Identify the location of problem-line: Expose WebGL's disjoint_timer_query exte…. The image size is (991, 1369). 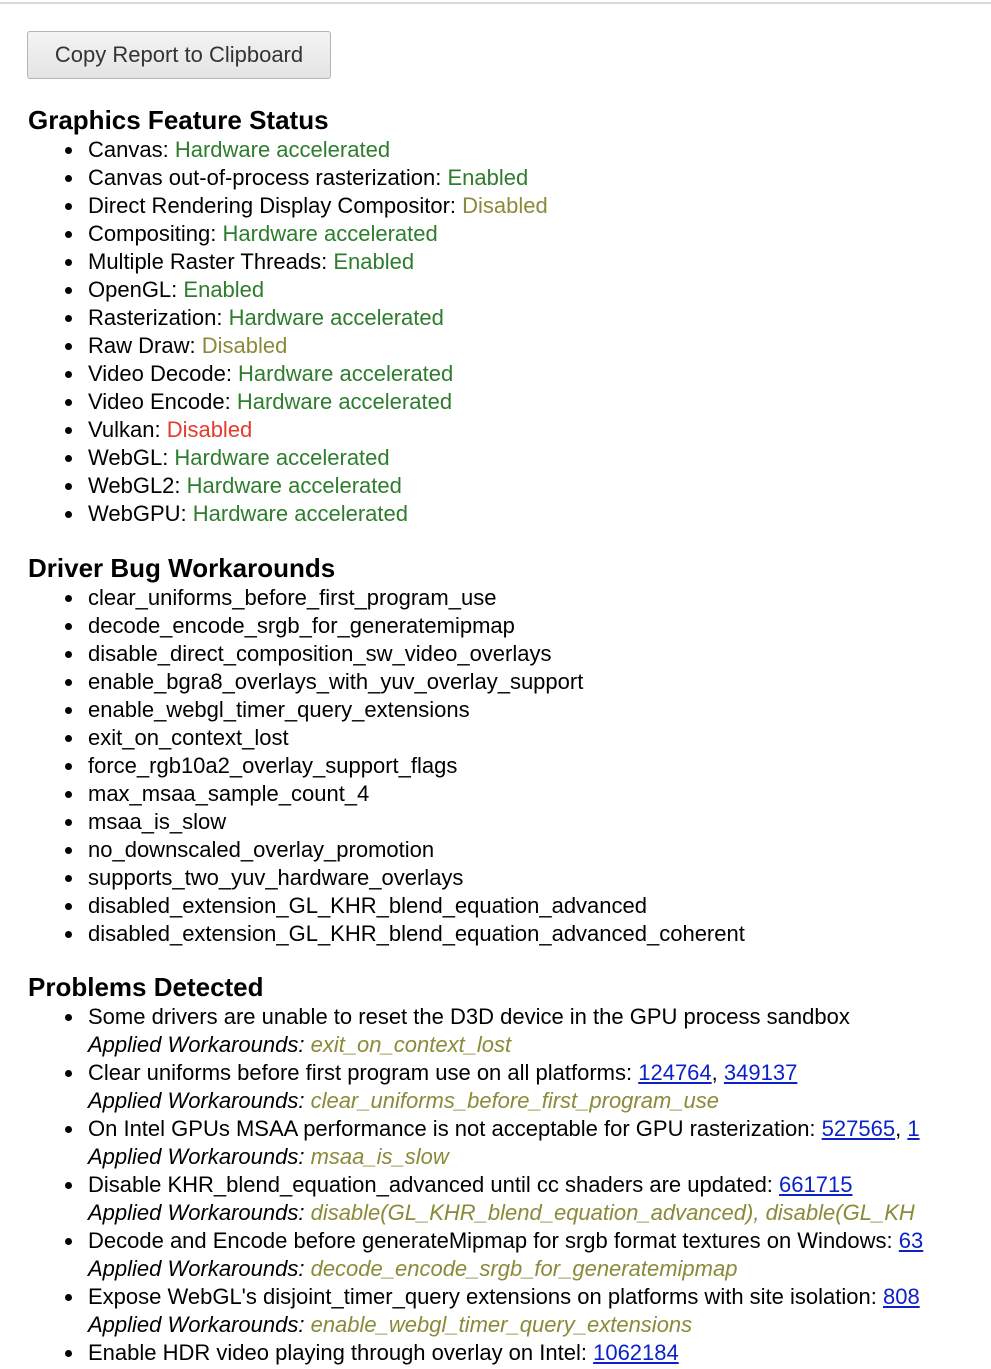
(539, 1297).